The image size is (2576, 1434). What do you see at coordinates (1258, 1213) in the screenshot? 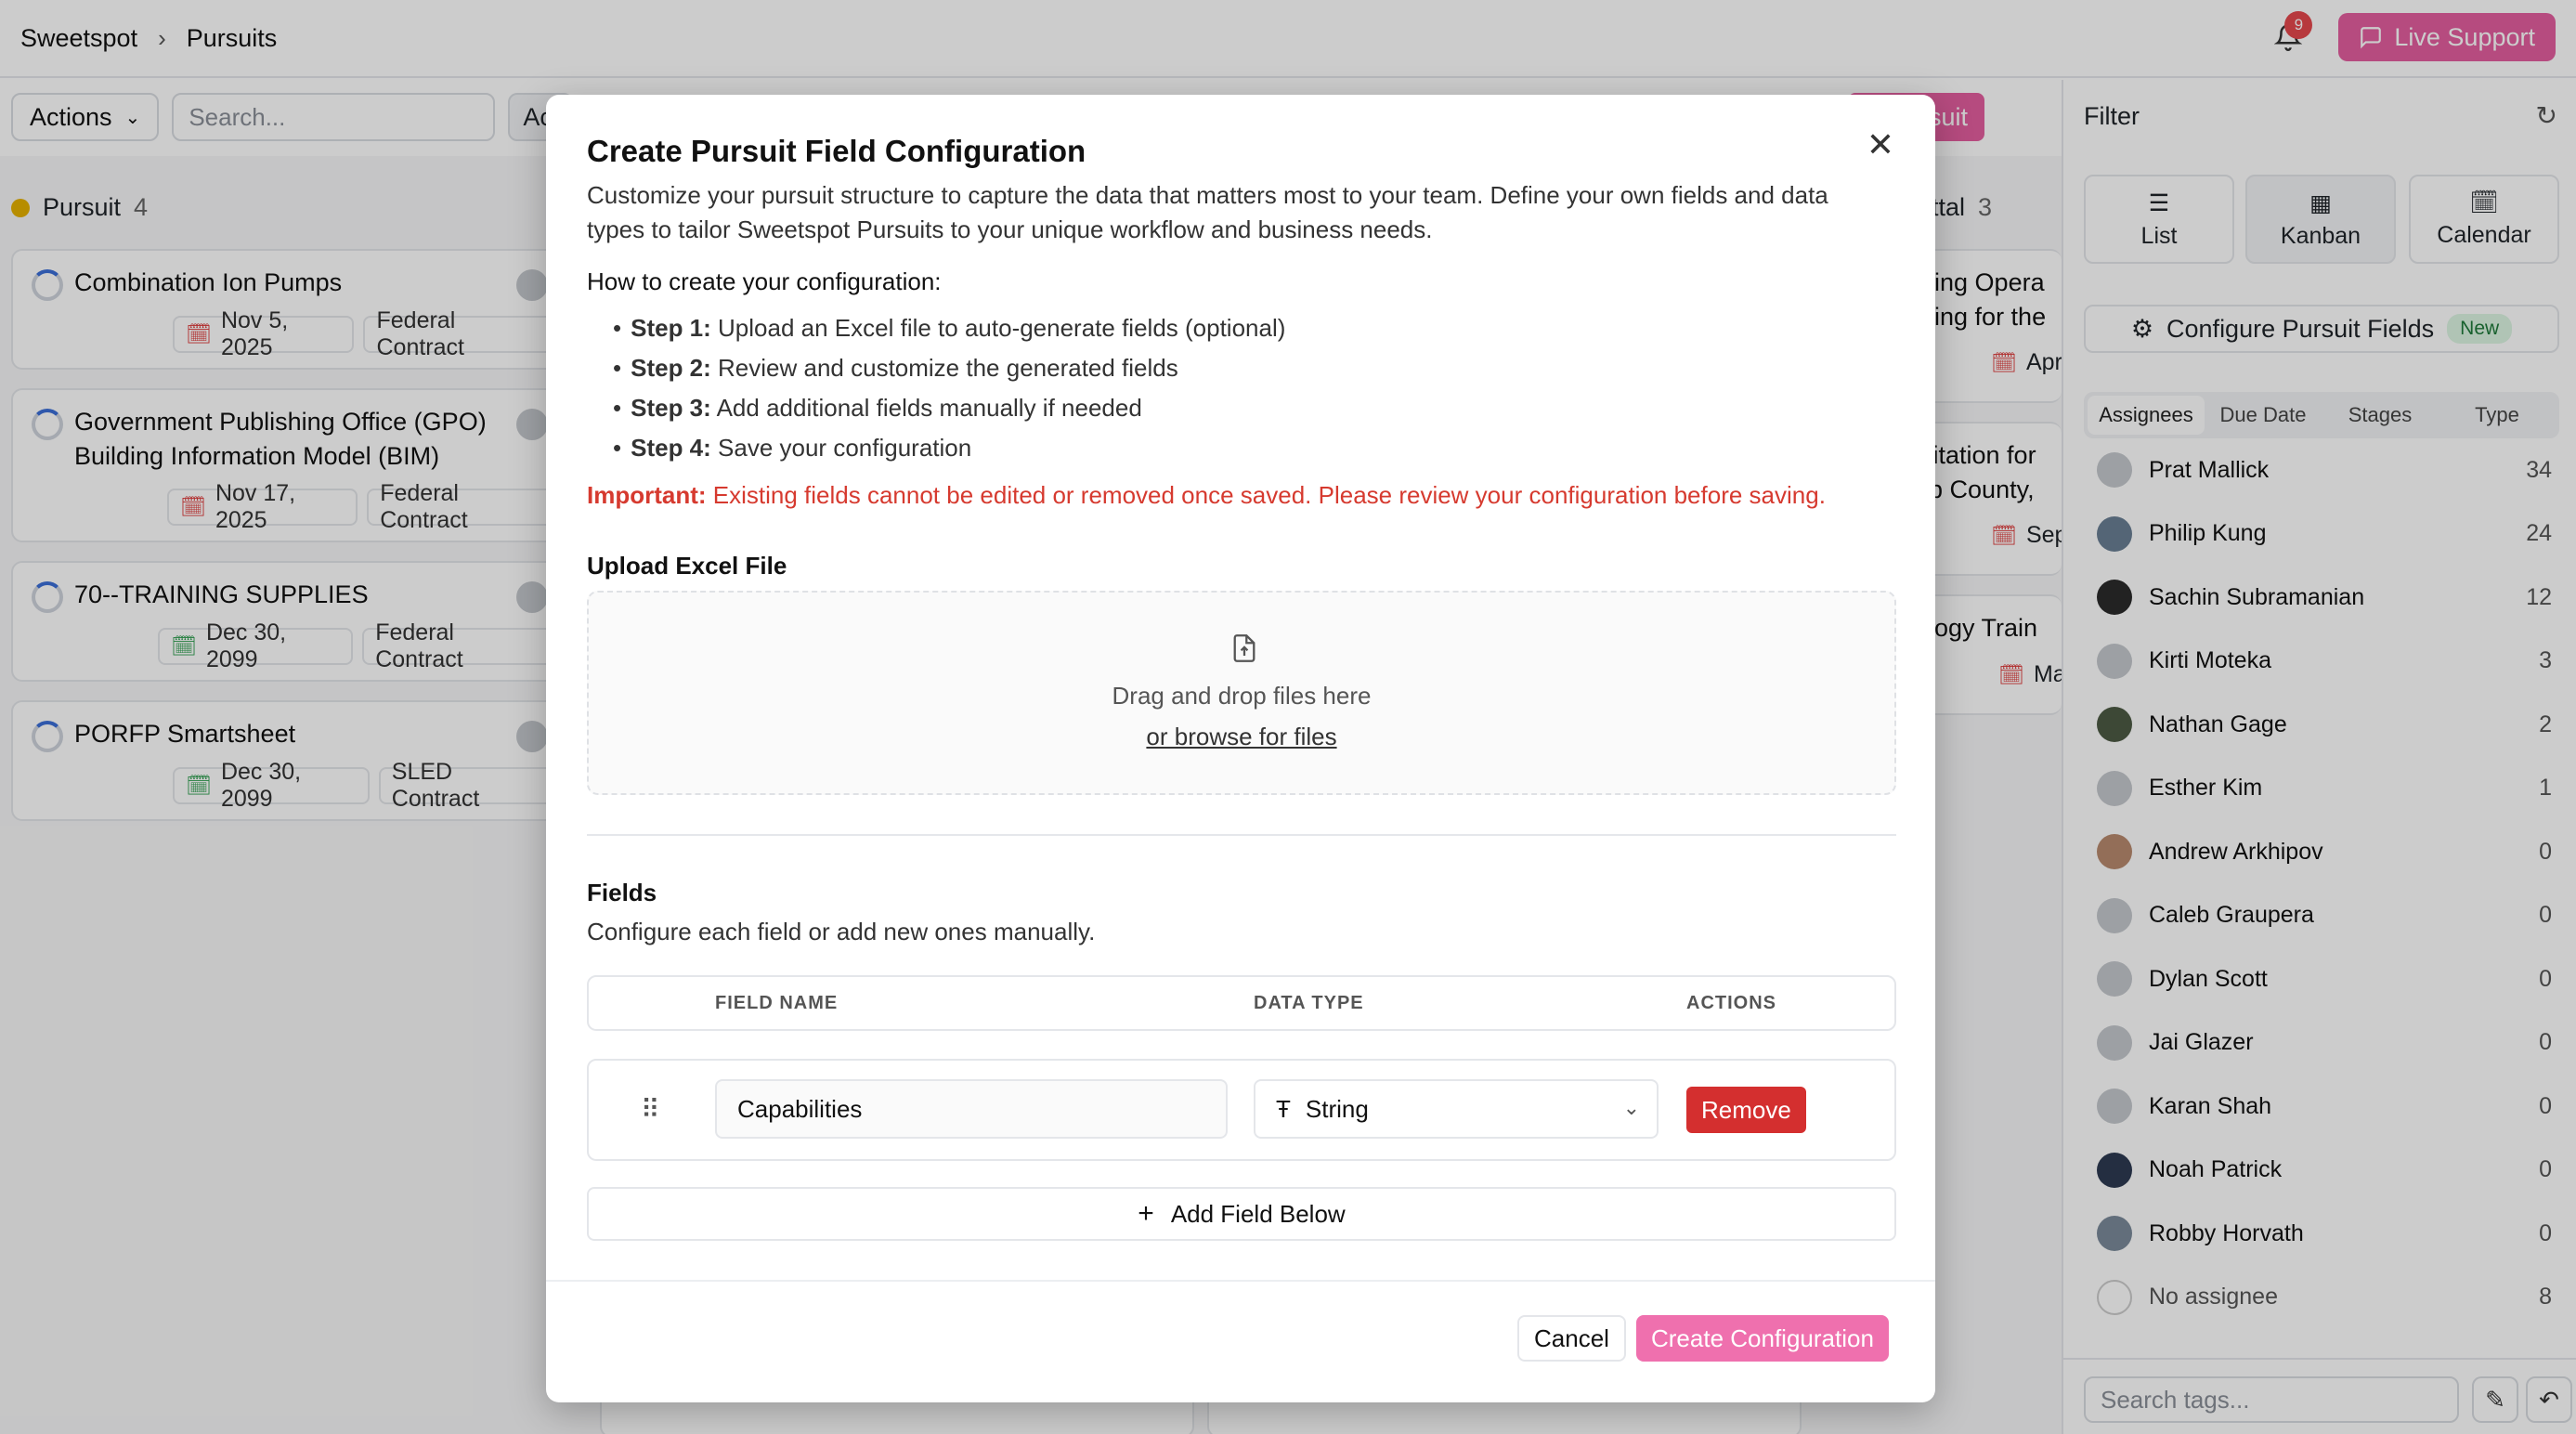
I see `add-field-label: Add Field Below` at bounding box center [1258, 1213].